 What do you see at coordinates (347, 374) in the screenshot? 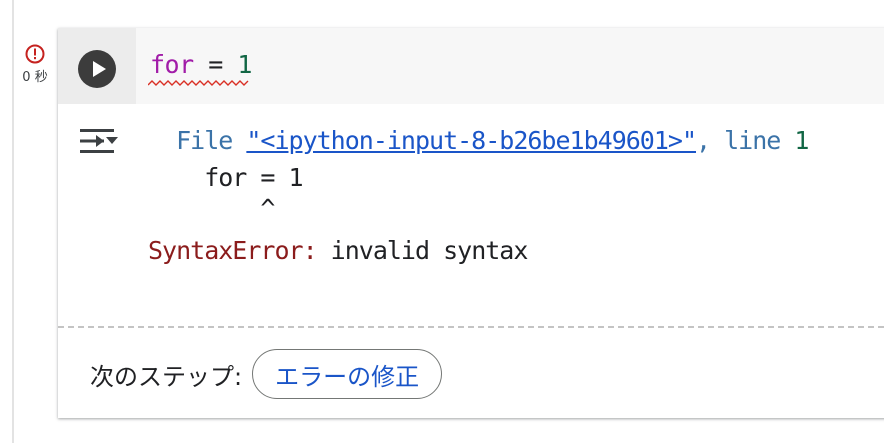
I see `fix-error-button: エラーの修正` at bounding box center [347, 374].